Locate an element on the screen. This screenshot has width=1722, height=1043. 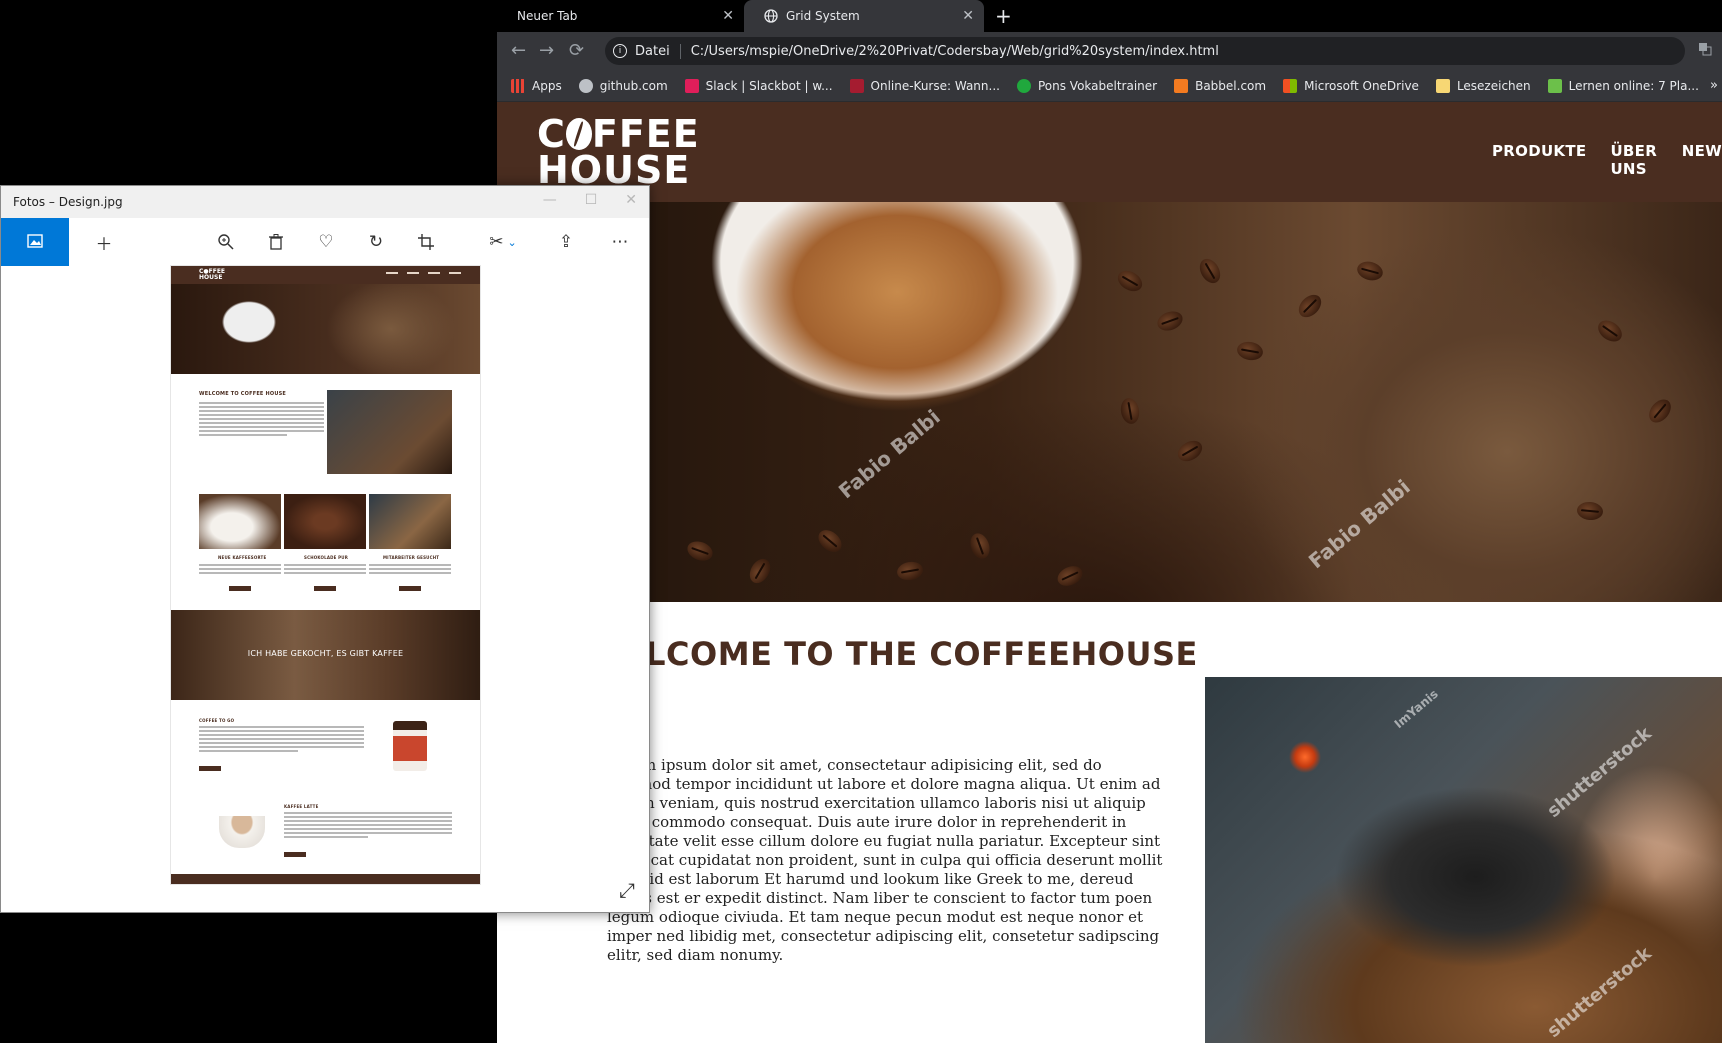
site-nav: PRODUKTE ÜBER UNS NEW is located at coordinates (1607, 160).